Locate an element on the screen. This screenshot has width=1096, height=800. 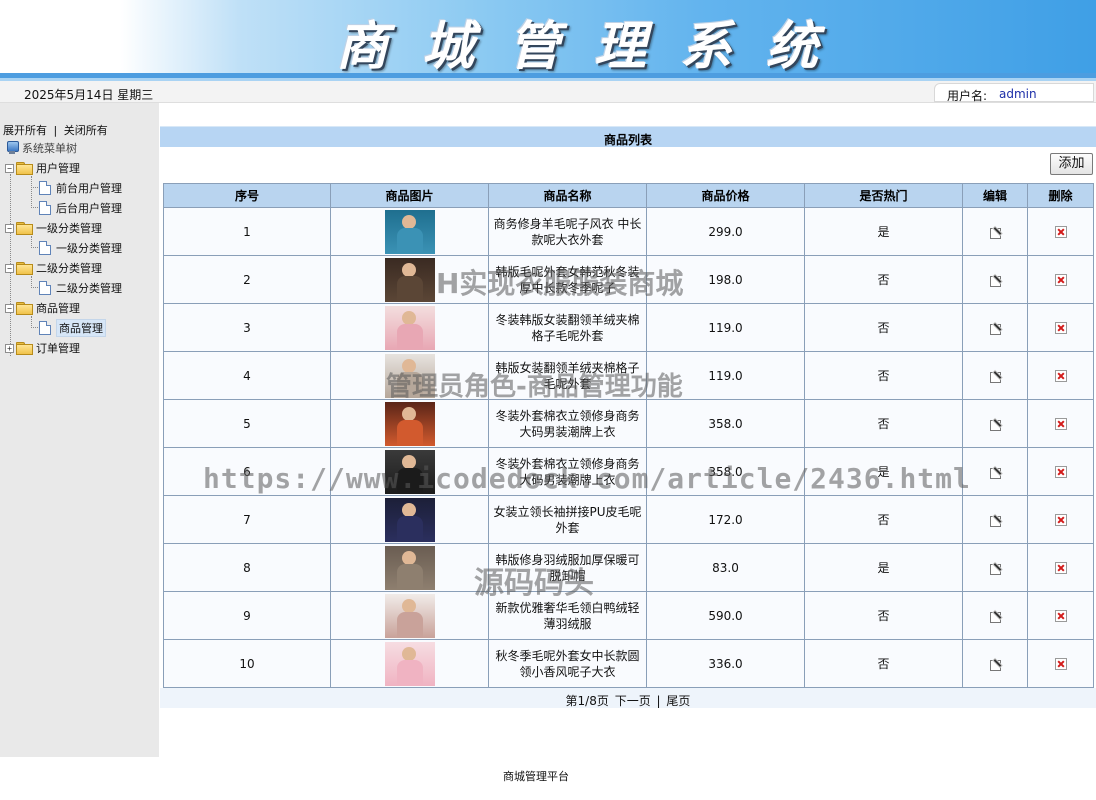
column-header-no: 序号 is located at coordinates (247, 195).